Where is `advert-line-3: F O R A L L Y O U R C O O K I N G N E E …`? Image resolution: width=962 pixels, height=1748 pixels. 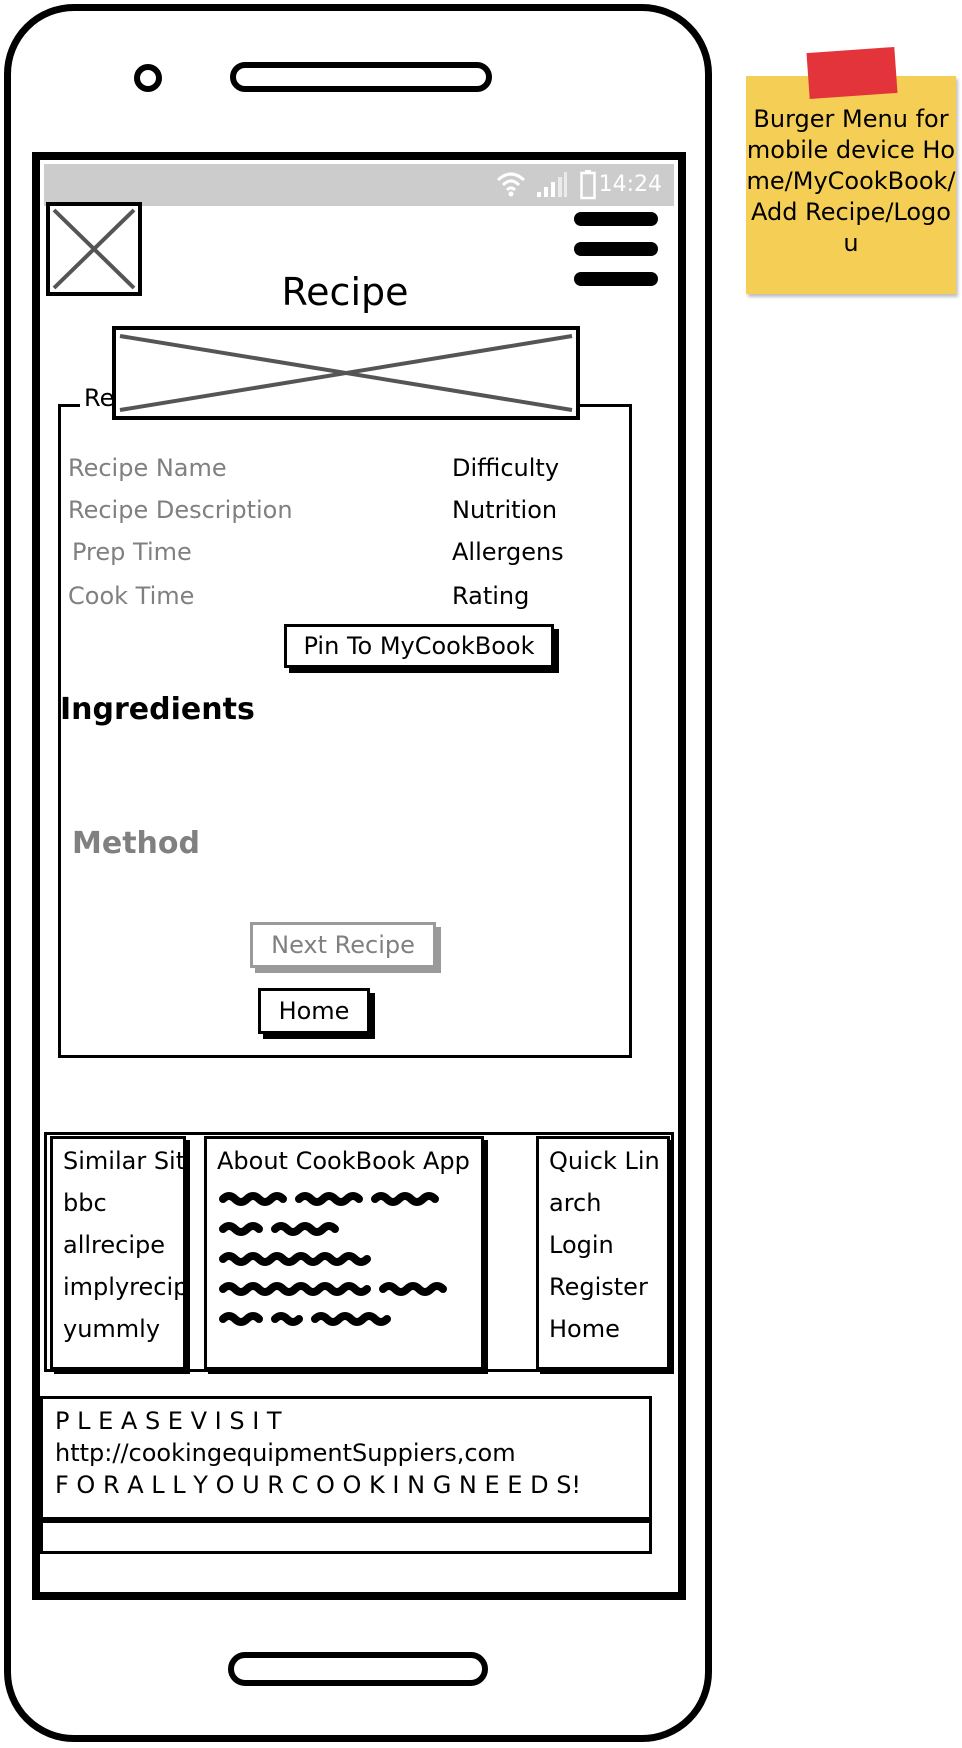
advert-line-3: F O R A L L Y O U R C O O K I N G N E E … is located at coordinates (318, 1485).